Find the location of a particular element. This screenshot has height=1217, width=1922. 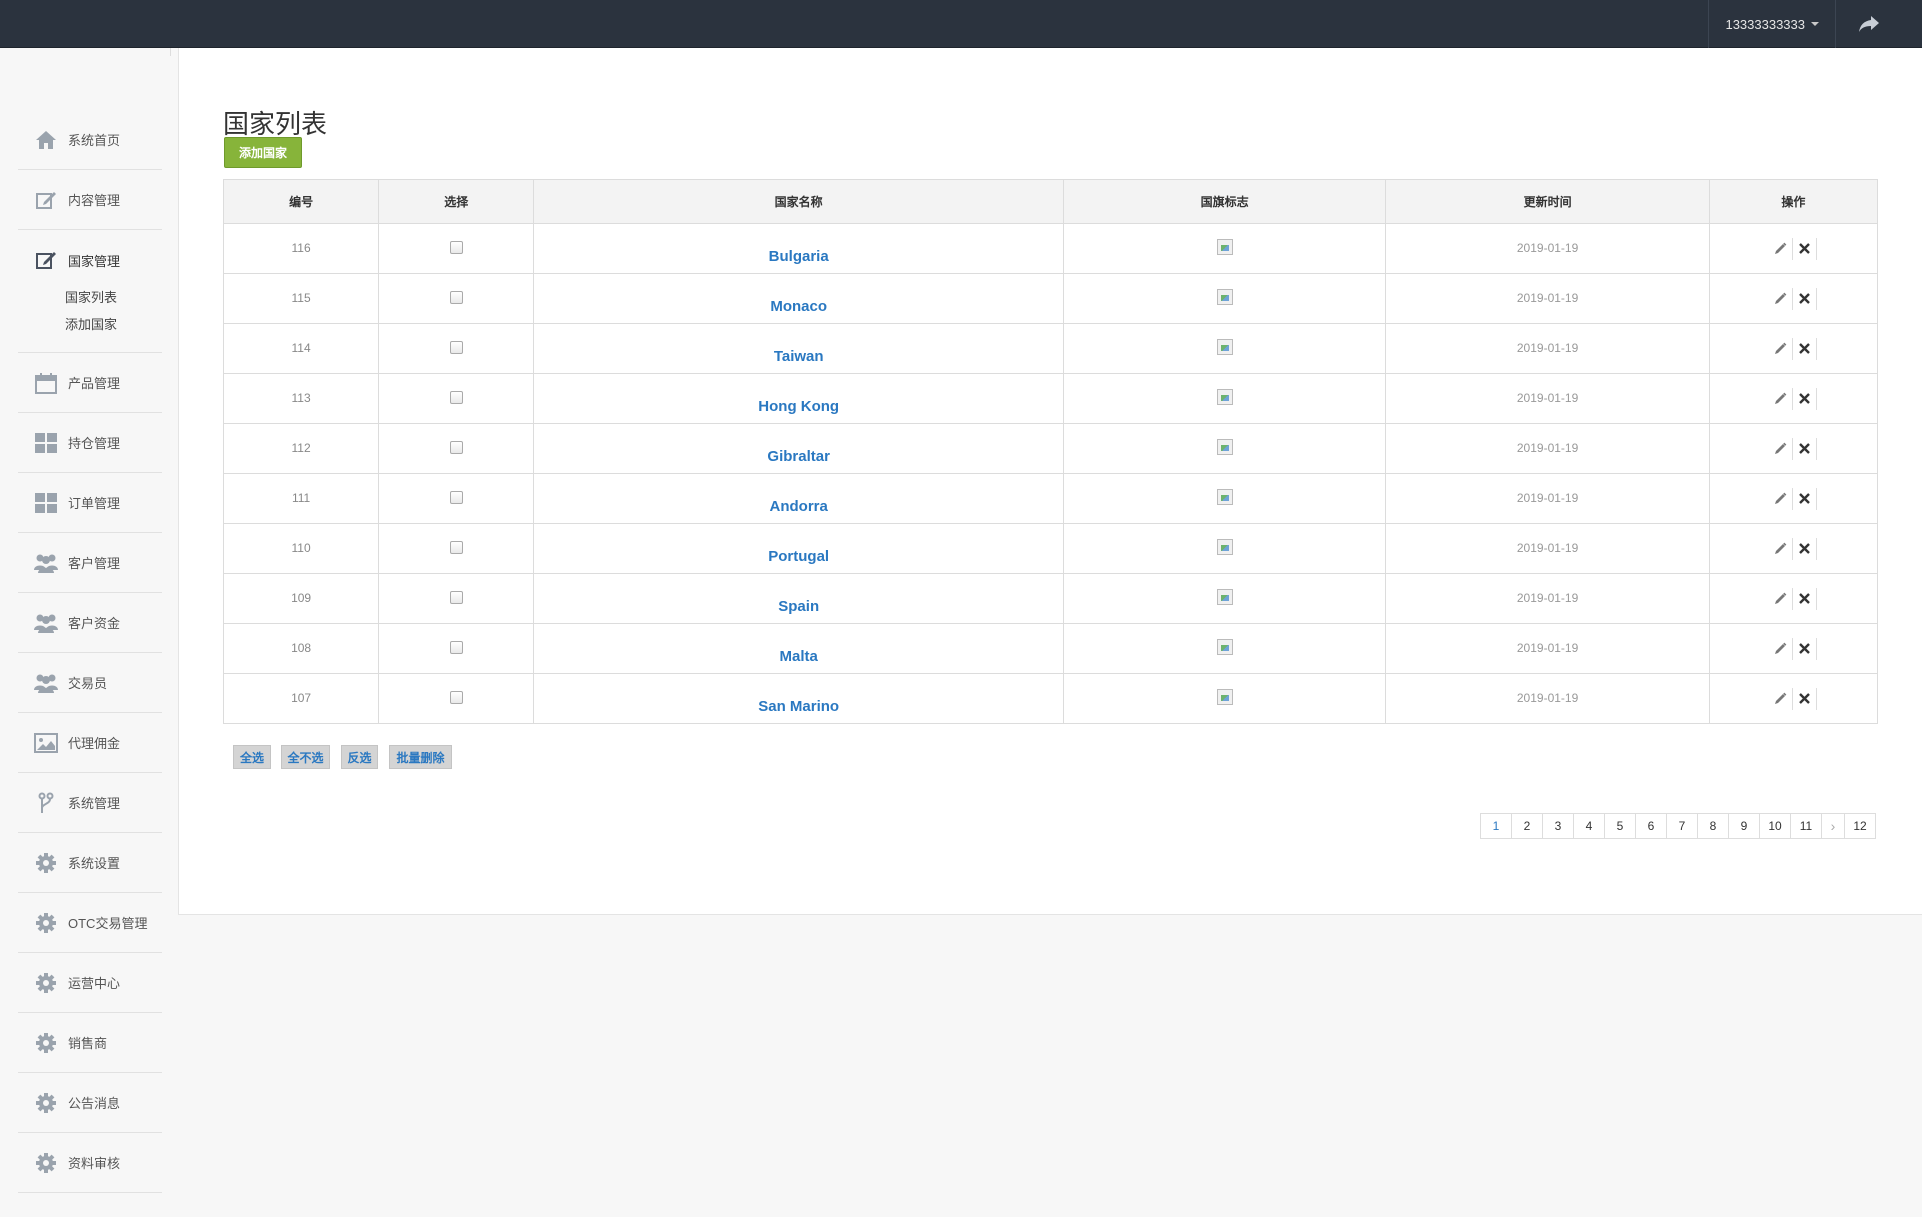

sidebar-item-content: 内容管理 is located at coordinates (90, 200).